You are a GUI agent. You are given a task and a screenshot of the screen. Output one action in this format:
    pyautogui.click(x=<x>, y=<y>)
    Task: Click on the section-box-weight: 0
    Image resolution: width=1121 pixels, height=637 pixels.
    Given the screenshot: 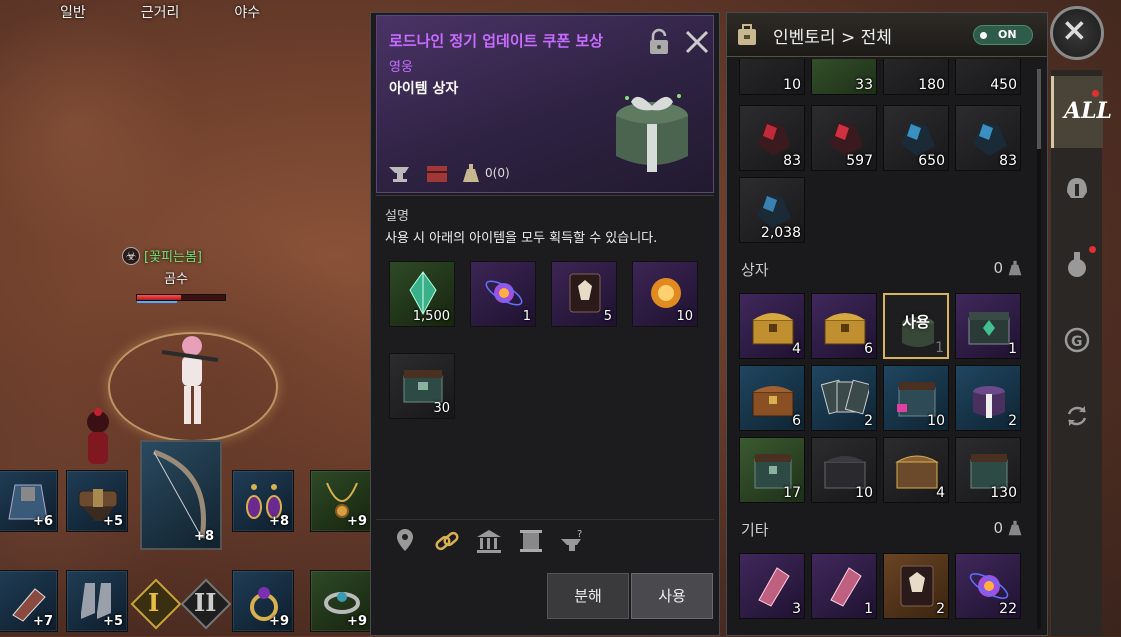 What is the action you would take?
    pyautogui.click(x=1008, y=268)
    